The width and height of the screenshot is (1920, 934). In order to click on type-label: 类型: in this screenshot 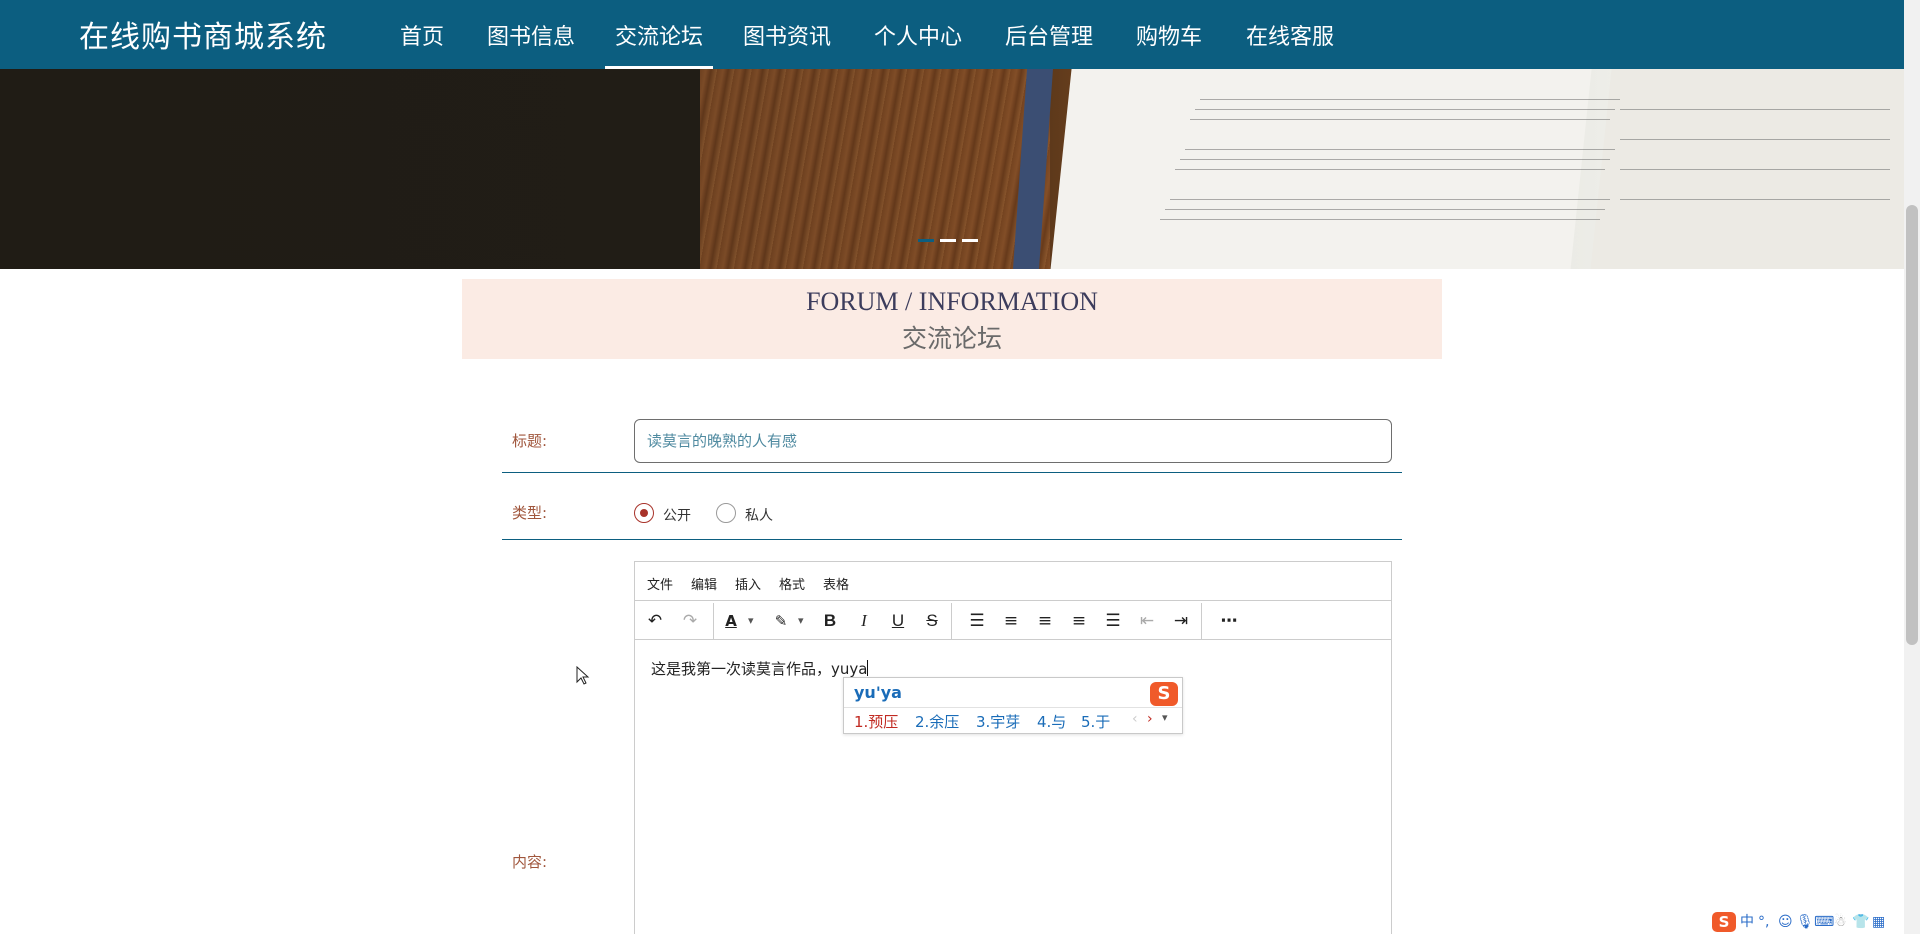, I will do `click(530, 513)`.